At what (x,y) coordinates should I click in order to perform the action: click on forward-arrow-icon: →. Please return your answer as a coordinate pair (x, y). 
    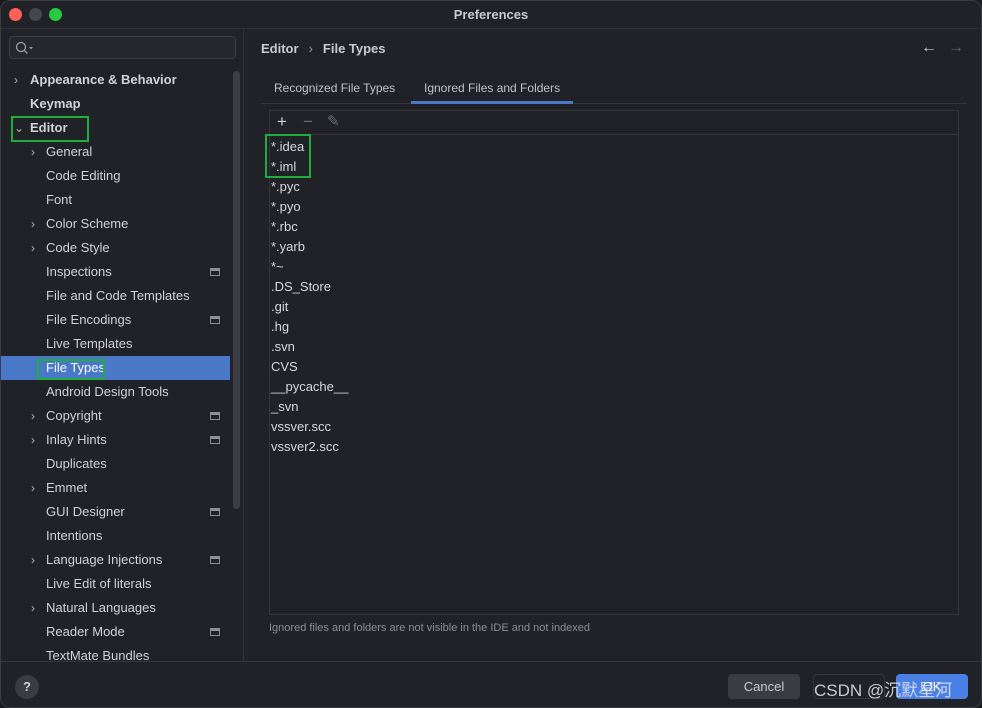
    Looking at the image, I should click on (956, 48).